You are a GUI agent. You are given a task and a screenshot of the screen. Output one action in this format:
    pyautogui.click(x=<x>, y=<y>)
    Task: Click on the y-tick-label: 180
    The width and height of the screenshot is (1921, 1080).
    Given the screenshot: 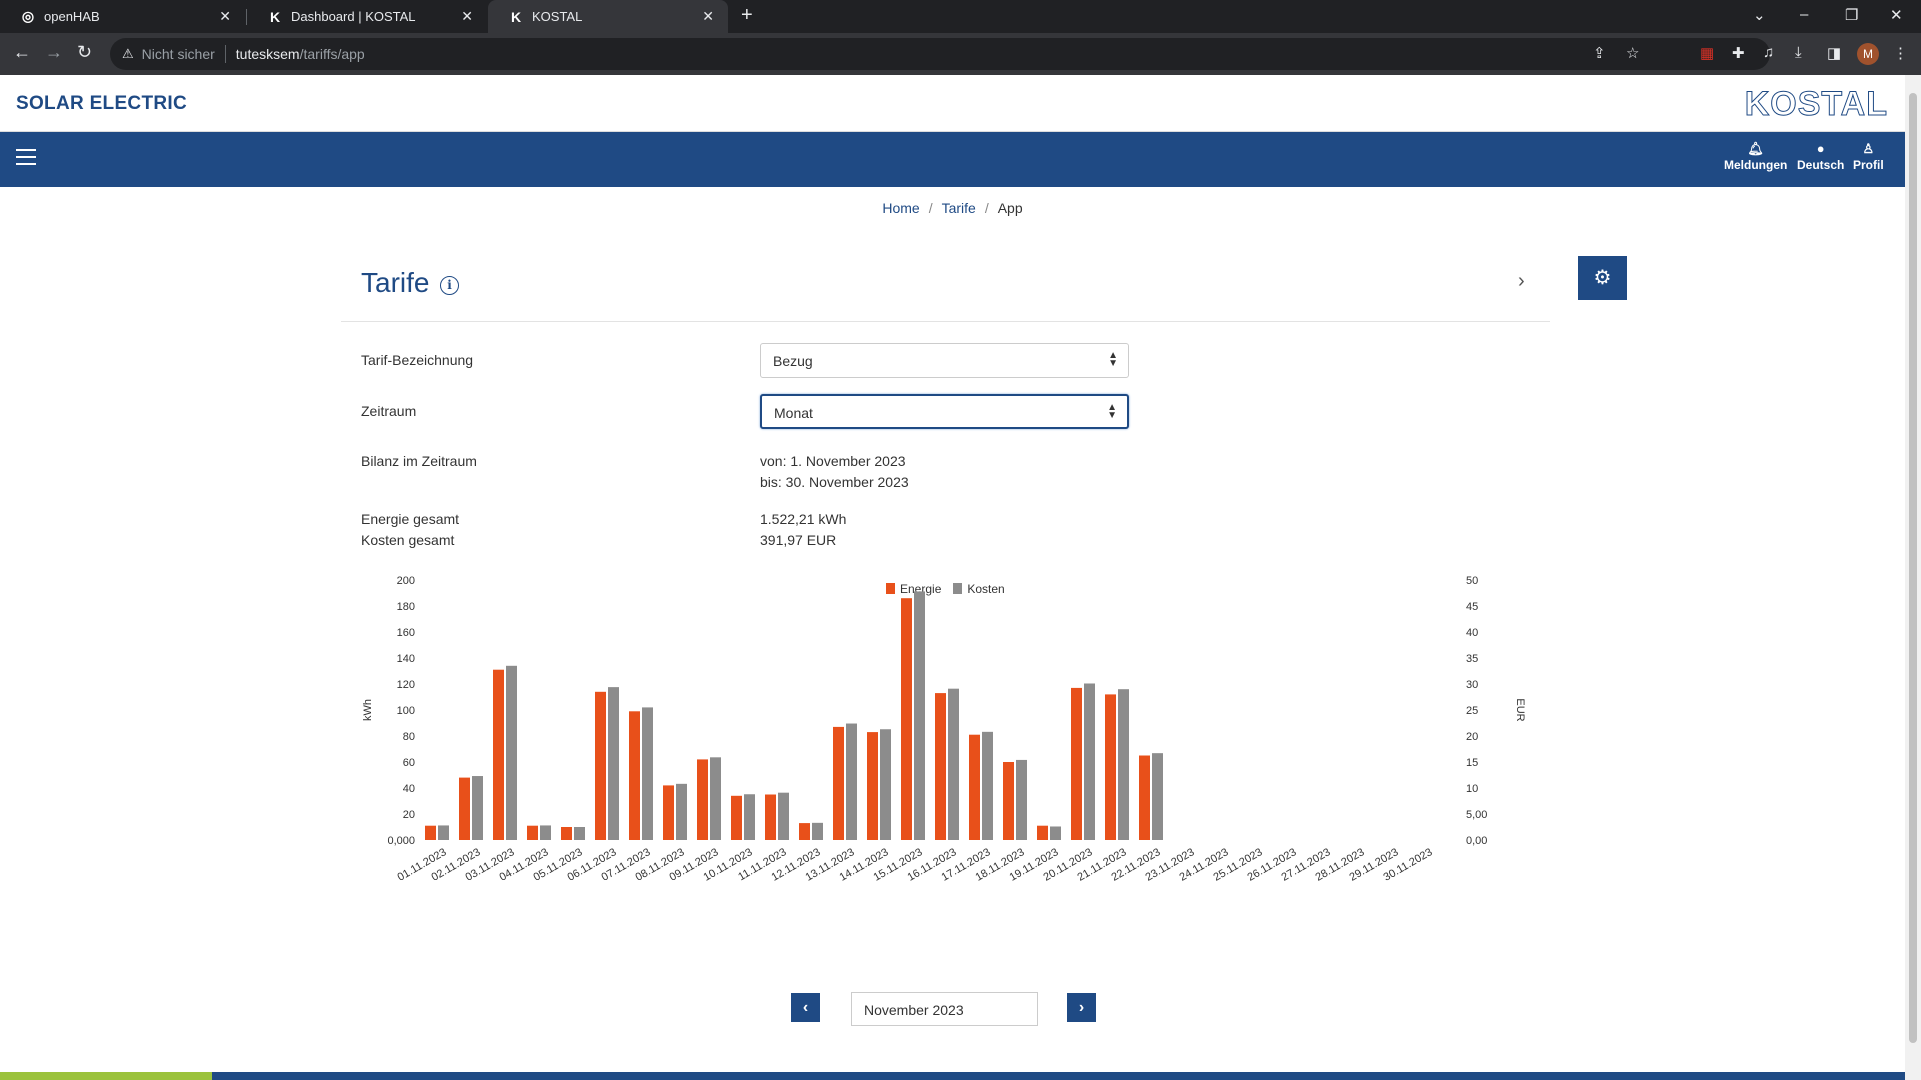 What is the action you would take?
    pyautogui.click(x=406, y=607)
    